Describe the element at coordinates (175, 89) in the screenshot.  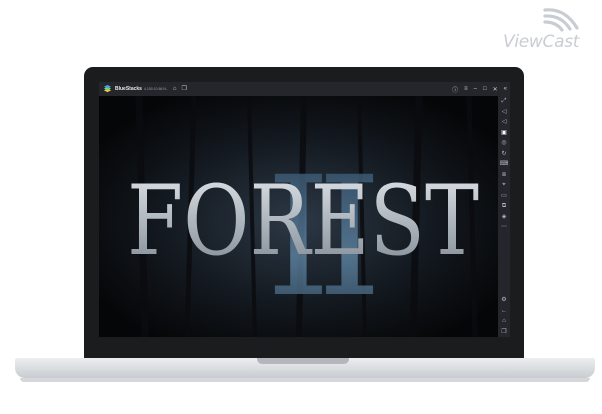
I see `home-icon: ⌂` at that location.